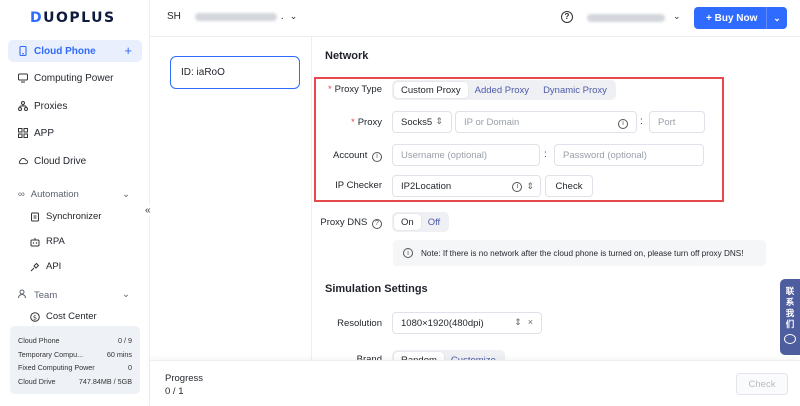  What do you see at coordinates (174, 391) in the screenshot?
I see `progress-value: 0 / 1` at bounding box center [174, 391].